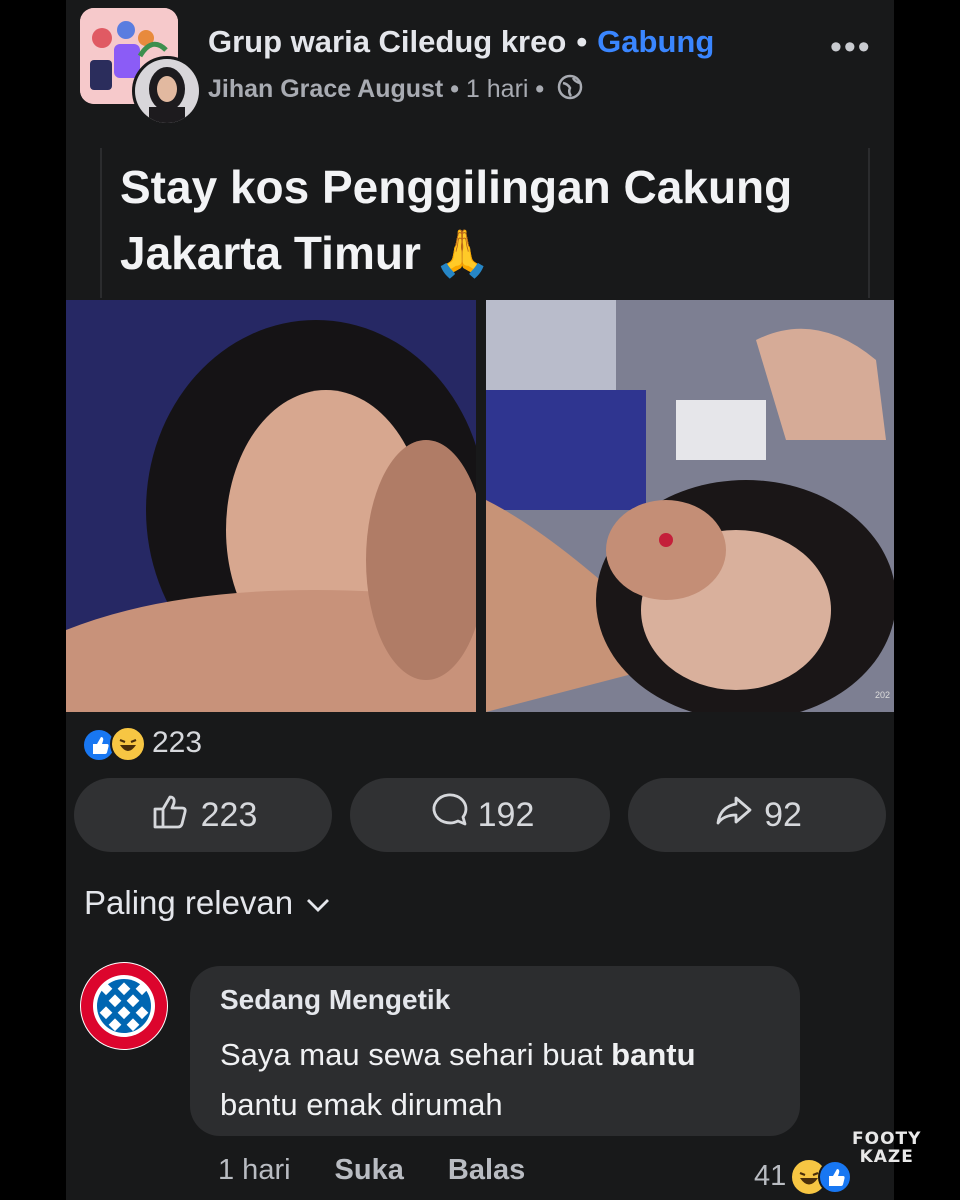  I want to click on comment-reaction-summary: 41, so click(803, 1177).